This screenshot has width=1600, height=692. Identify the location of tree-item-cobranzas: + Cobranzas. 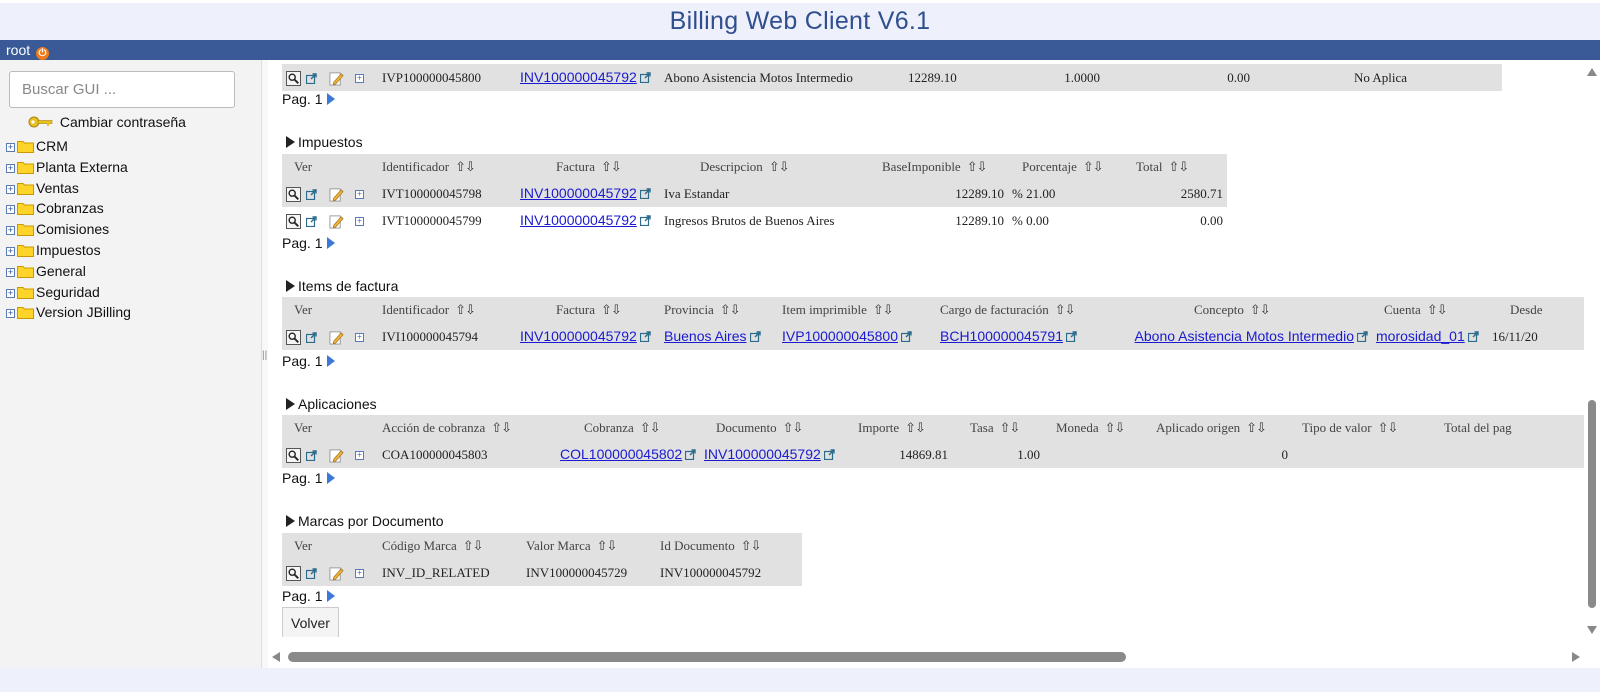
(68, 208).